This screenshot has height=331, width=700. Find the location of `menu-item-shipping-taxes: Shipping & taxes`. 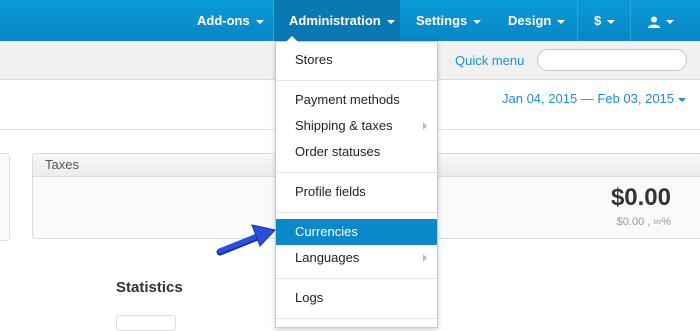

menu-item-shipping-taxes: Shipping & taxes is located at coordinates (356, 126).